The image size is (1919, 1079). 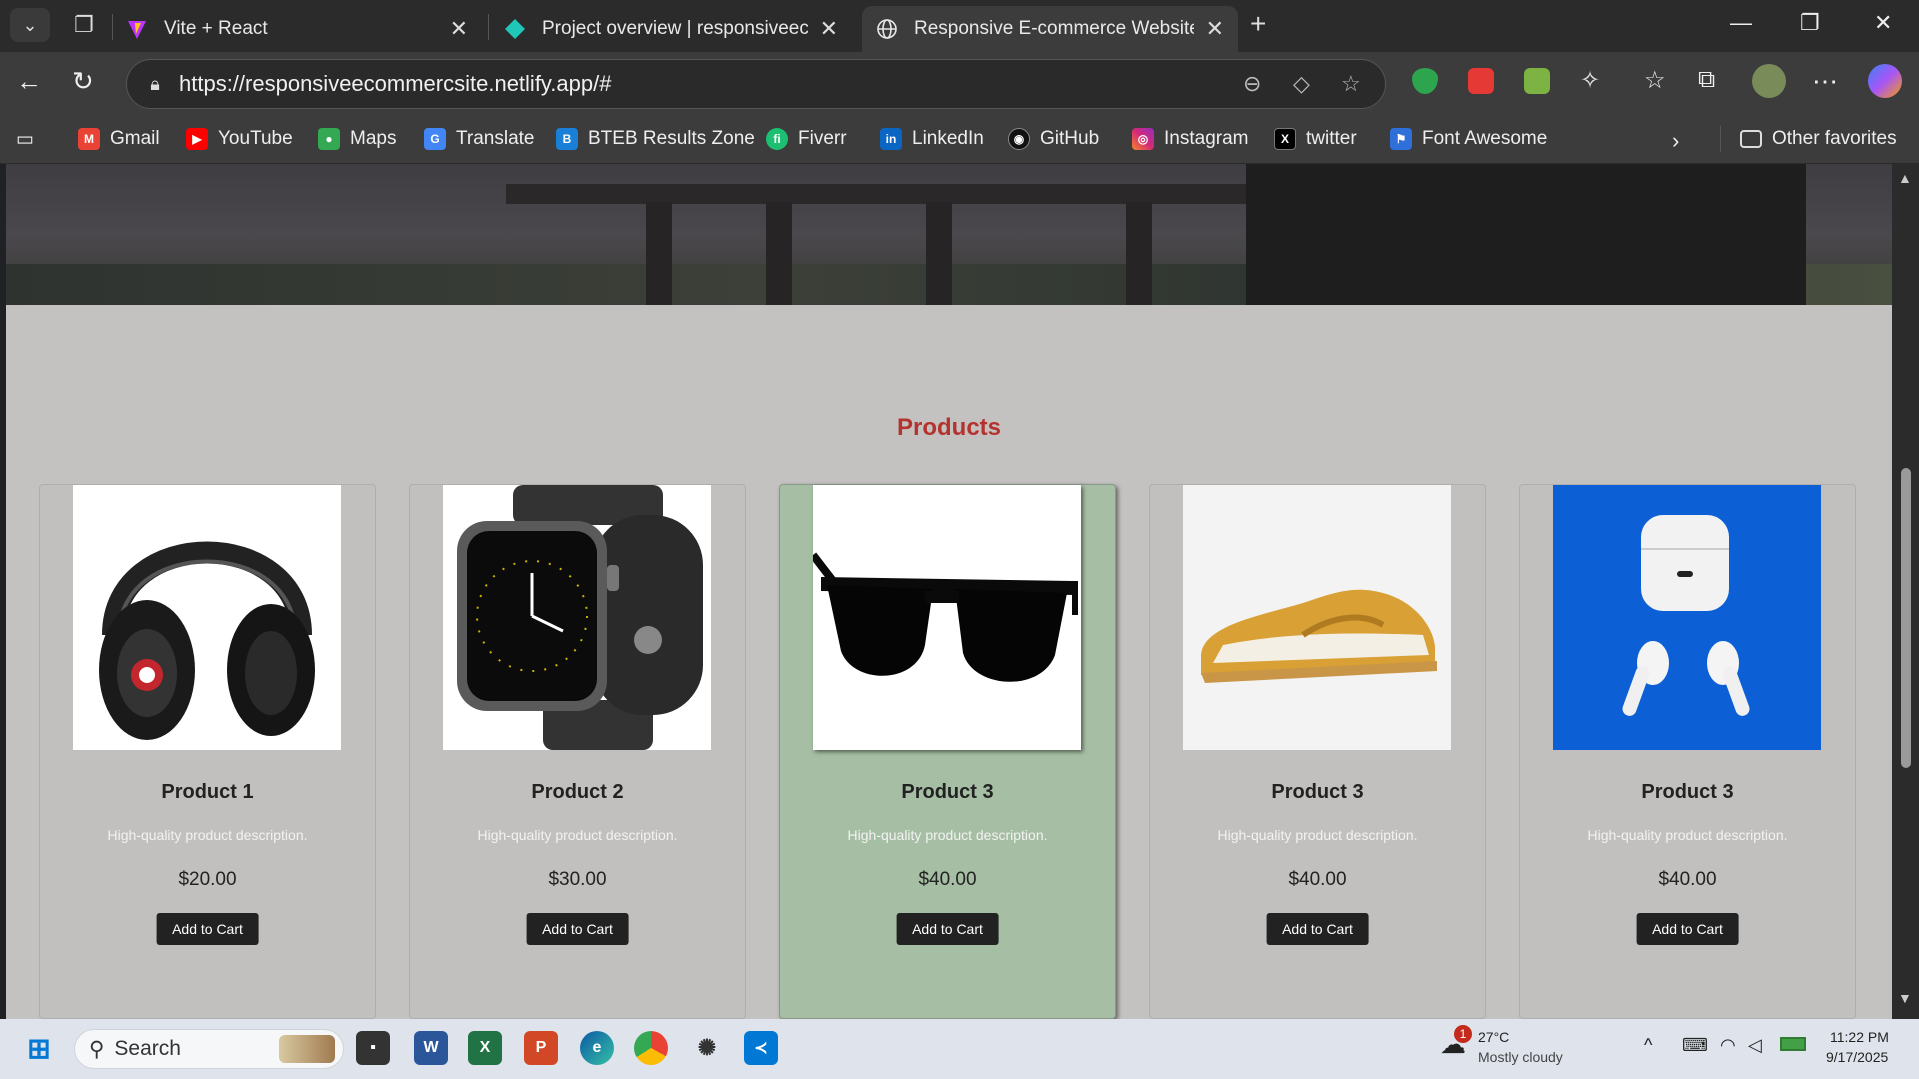 What do you see at coordinates (1053, 139) in the screenshot?
I see `bookmark-github: ◉ GitHub` at bounding box center [1053, 139].